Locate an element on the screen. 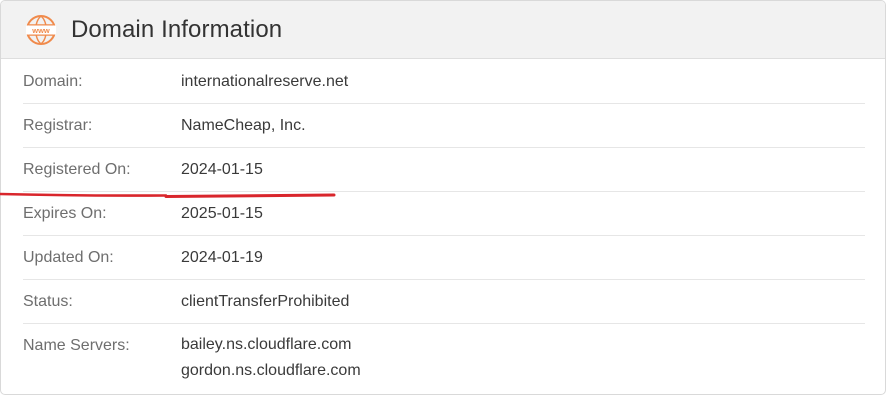  updated-on-label: Updated On: is located at coordinates (68, 257).